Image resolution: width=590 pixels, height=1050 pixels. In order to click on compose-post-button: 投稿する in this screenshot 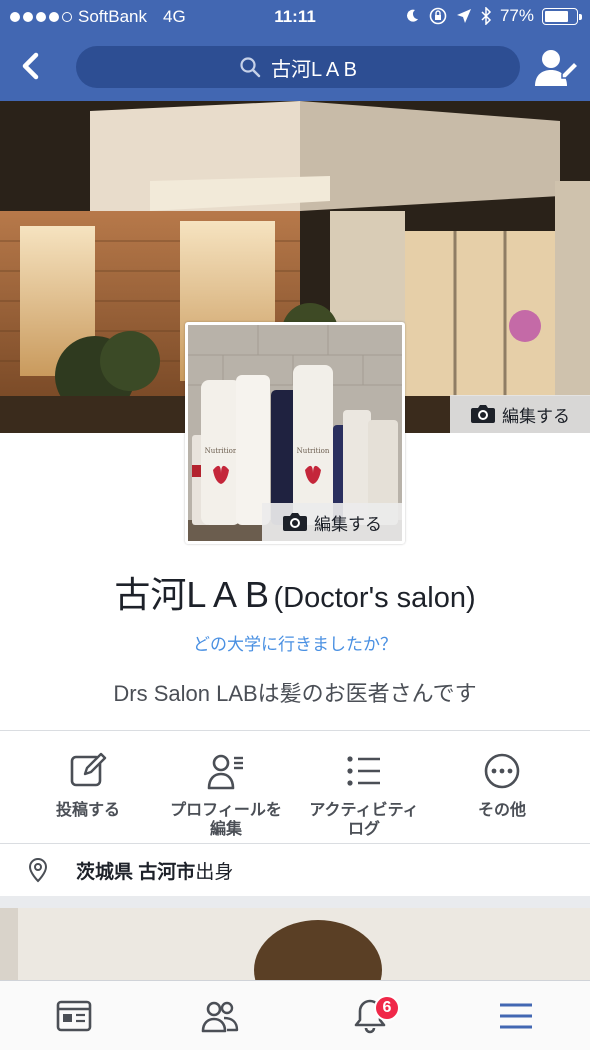, I will do `click(88, 785)`.